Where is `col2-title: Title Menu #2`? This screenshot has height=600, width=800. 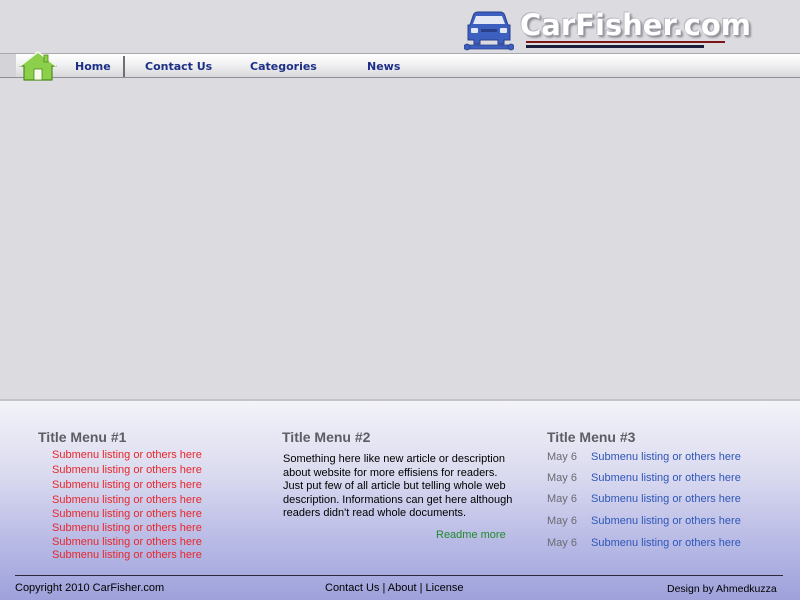 col2-title: Title Menu #2 is located at coordinates (326, 437).